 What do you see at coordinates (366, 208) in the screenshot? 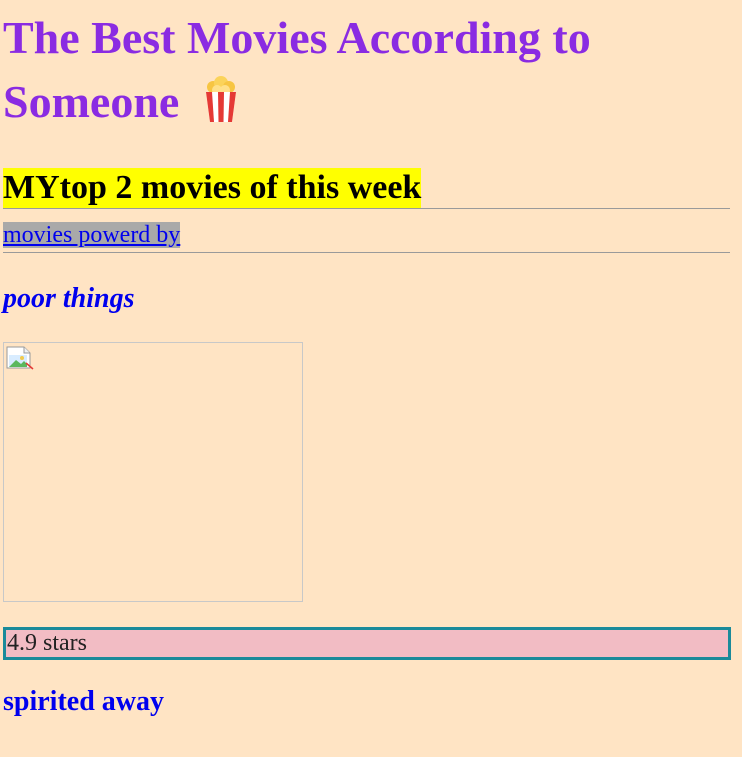
I see `top-divider` at bounding box center [366, 208].